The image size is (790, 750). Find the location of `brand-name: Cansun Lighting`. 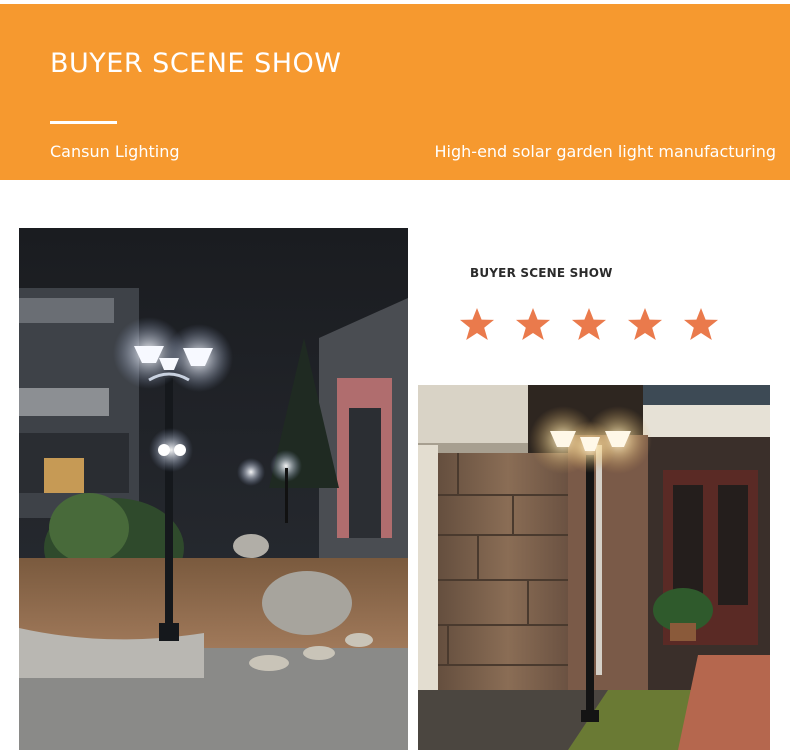

brand-name: Cansun Lighting is located at coordinates (115, 151).